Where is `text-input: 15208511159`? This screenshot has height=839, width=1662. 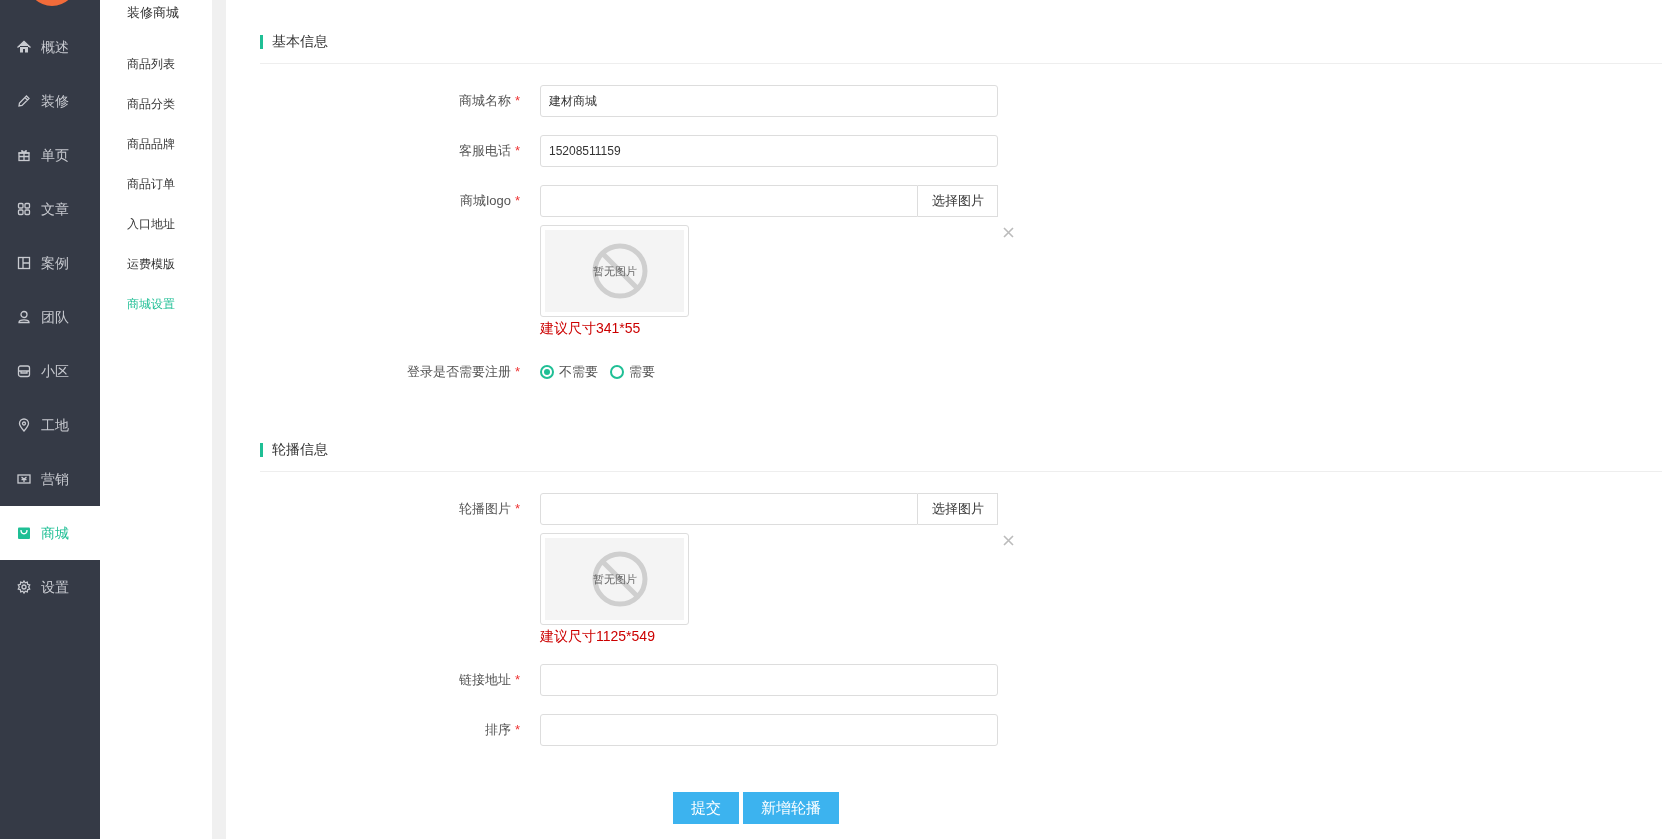 text-input: 15208511159 is located at coordinates (769, 151).